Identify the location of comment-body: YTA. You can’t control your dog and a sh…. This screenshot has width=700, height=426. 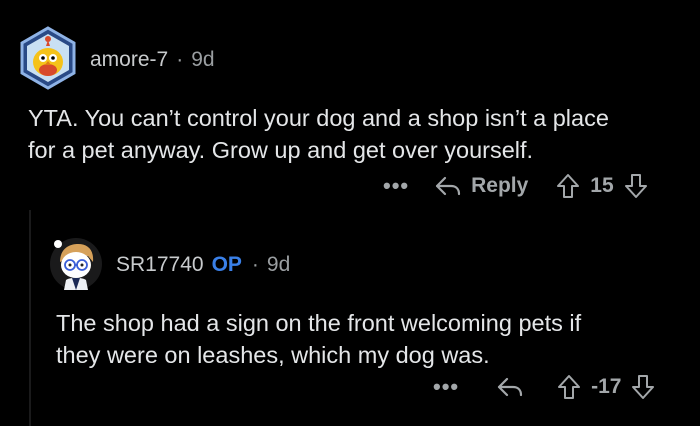
(318, 134).